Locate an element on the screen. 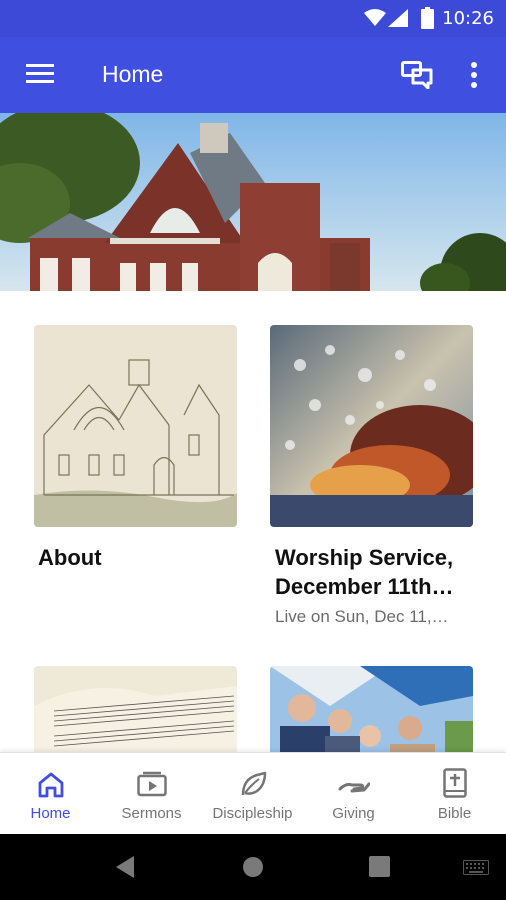  giving-hand-icon is located at coordinates (354, 787).